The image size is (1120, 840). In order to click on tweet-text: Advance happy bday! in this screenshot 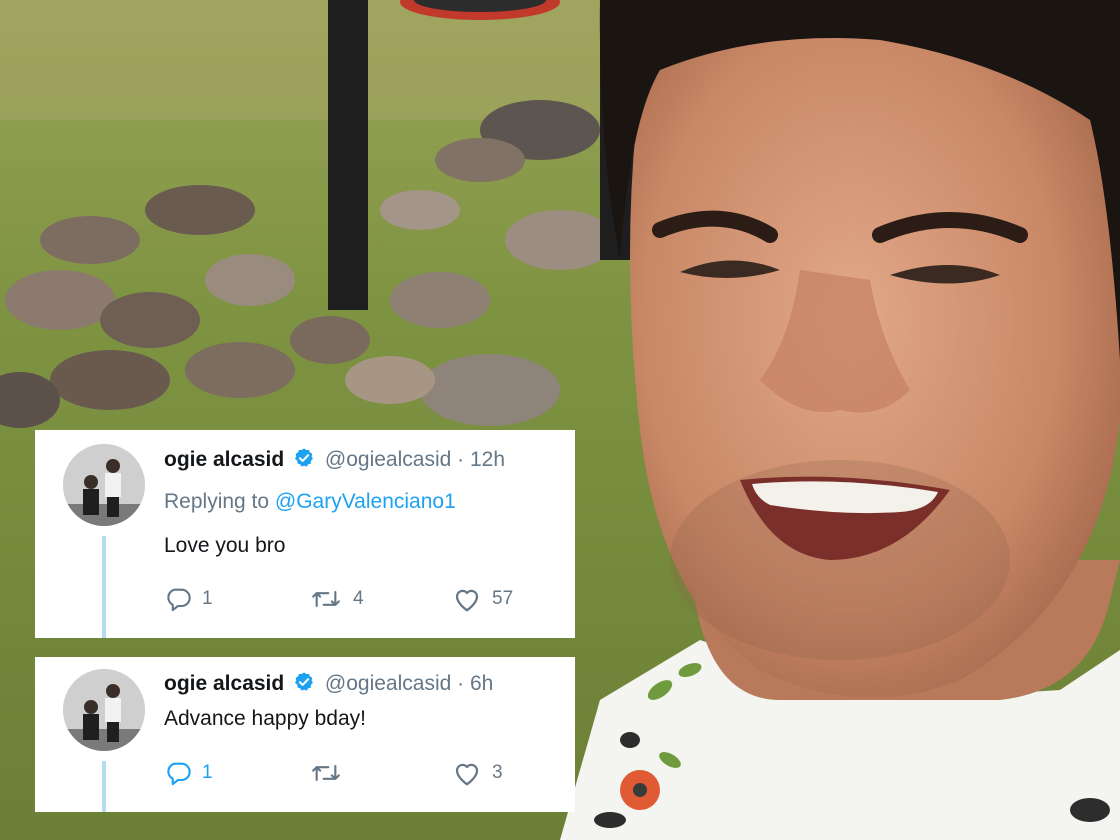, I will do `click(265, 718)`.